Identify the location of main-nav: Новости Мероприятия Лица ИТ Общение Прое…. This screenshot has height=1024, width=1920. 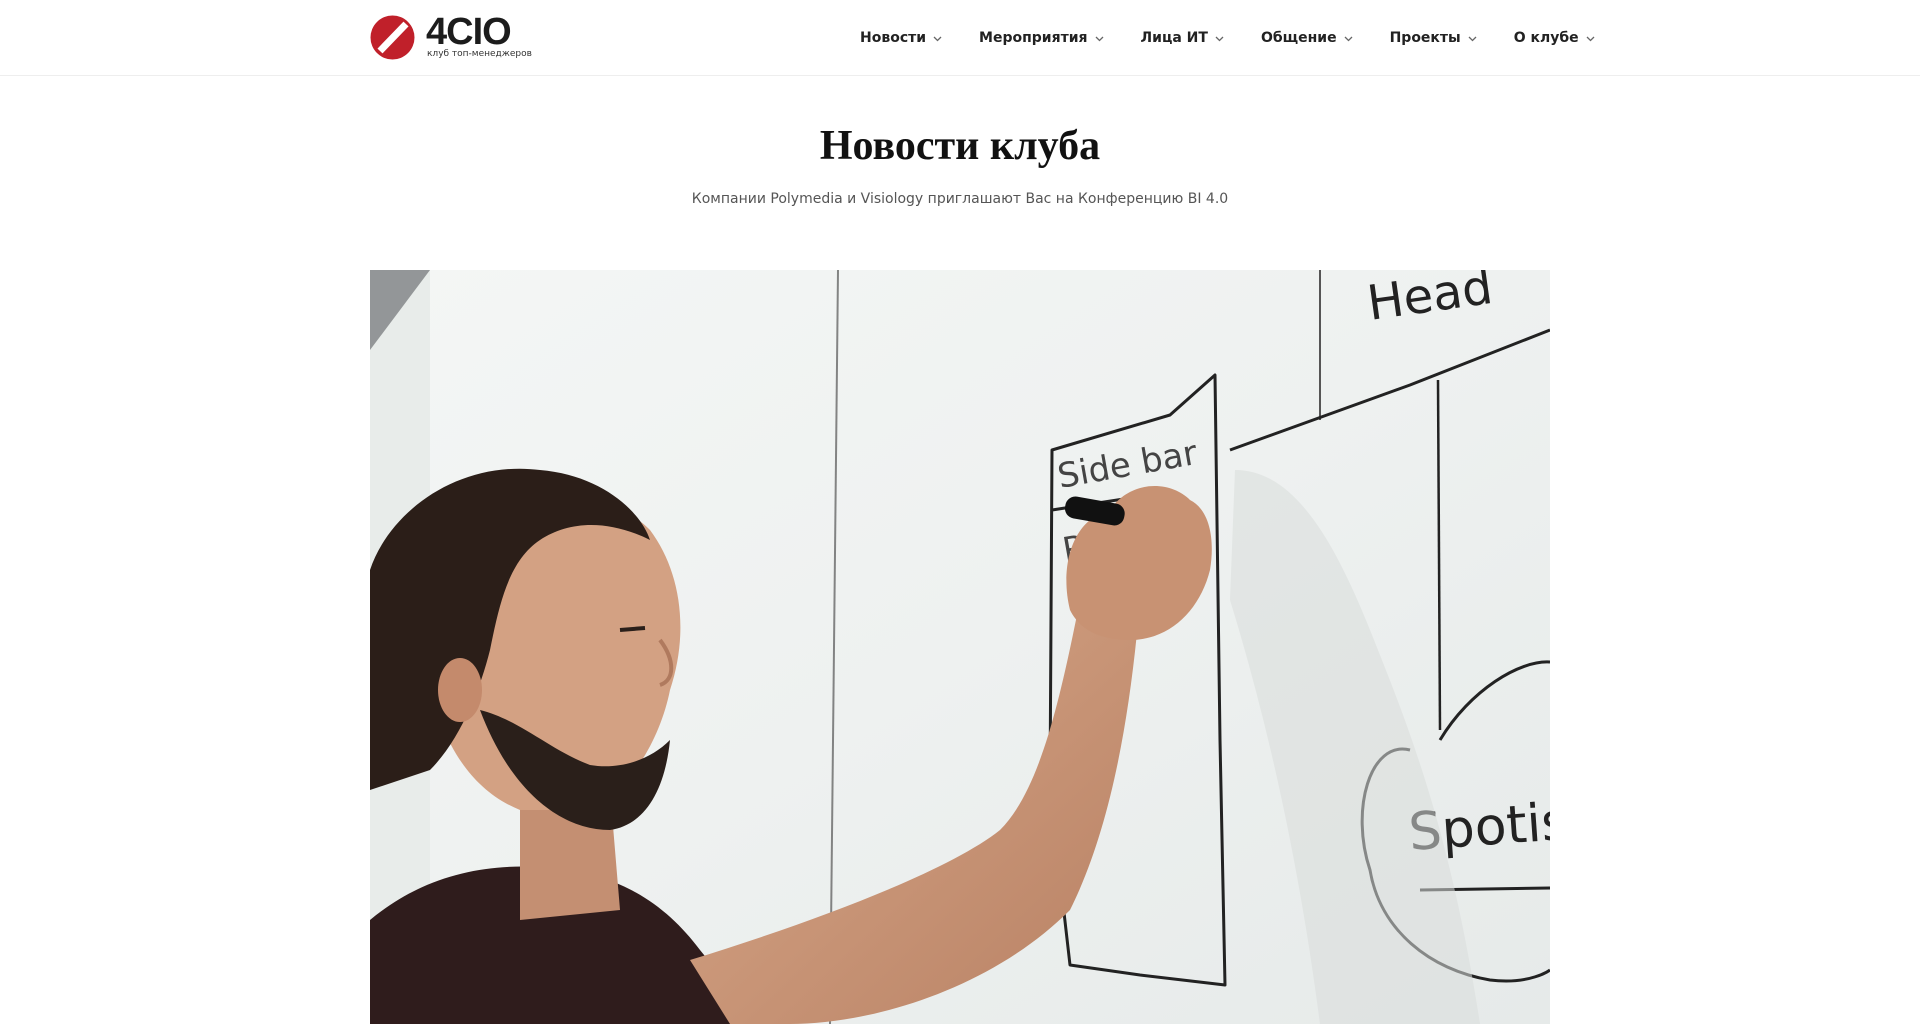
(1228, 38).